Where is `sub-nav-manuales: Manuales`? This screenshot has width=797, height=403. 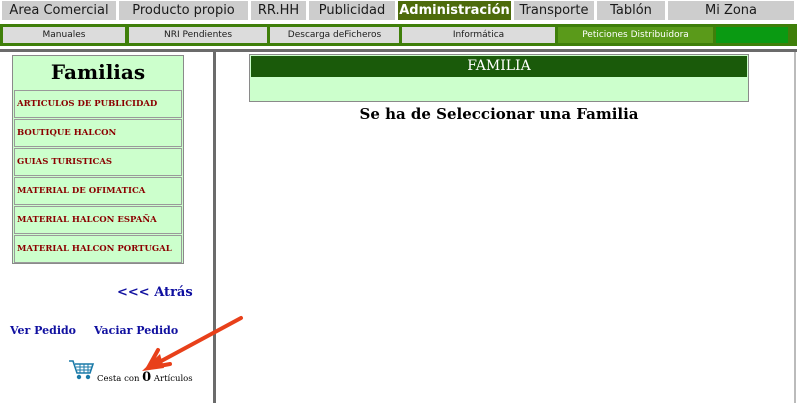 sub-nav-manuales: Manuales is located at coordinates (64, 35).